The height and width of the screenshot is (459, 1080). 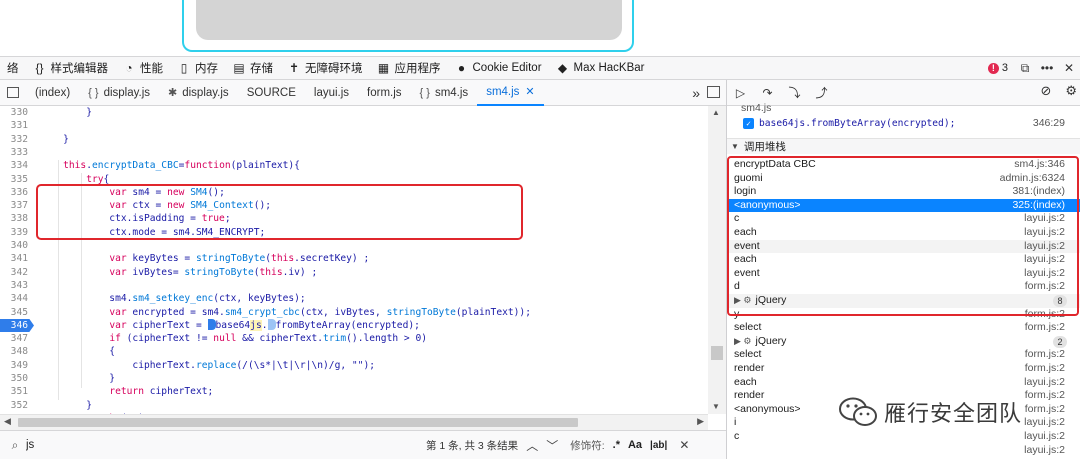 What do you see at coordinates (15, 258) in the screenshot?
I see `line-number: 341` at bounding box center [15, 258].